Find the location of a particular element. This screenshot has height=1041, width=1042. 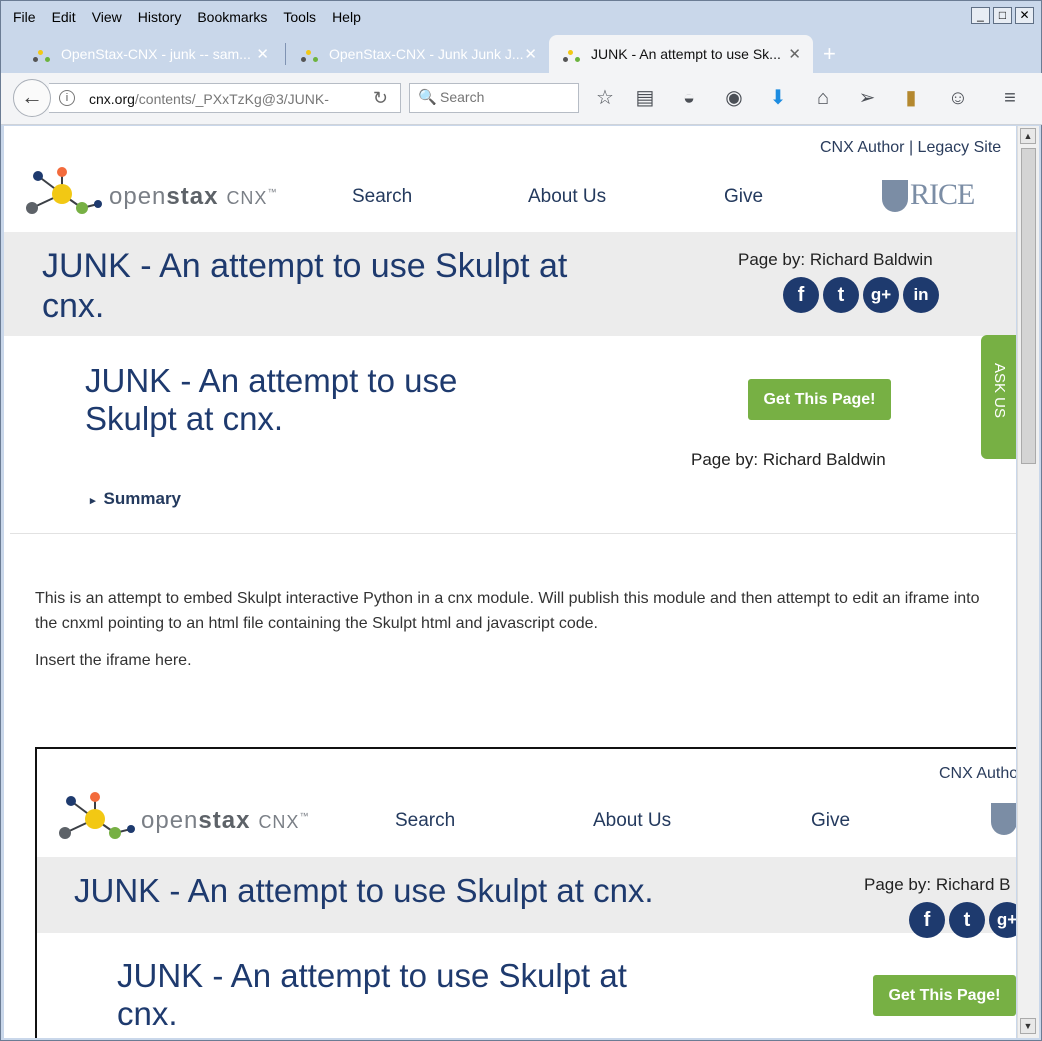

twitter-icon: t is located at coordinates (841, 295).